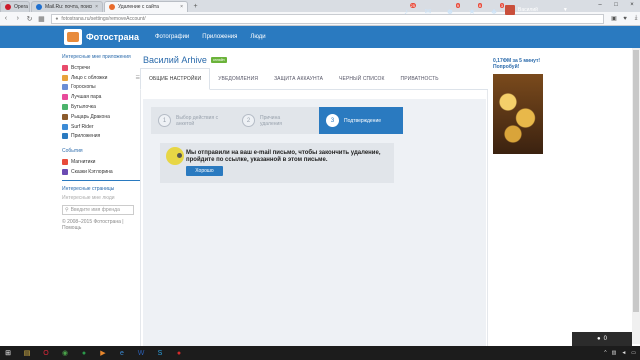  I want to click on info-icon, so click(179, 155).